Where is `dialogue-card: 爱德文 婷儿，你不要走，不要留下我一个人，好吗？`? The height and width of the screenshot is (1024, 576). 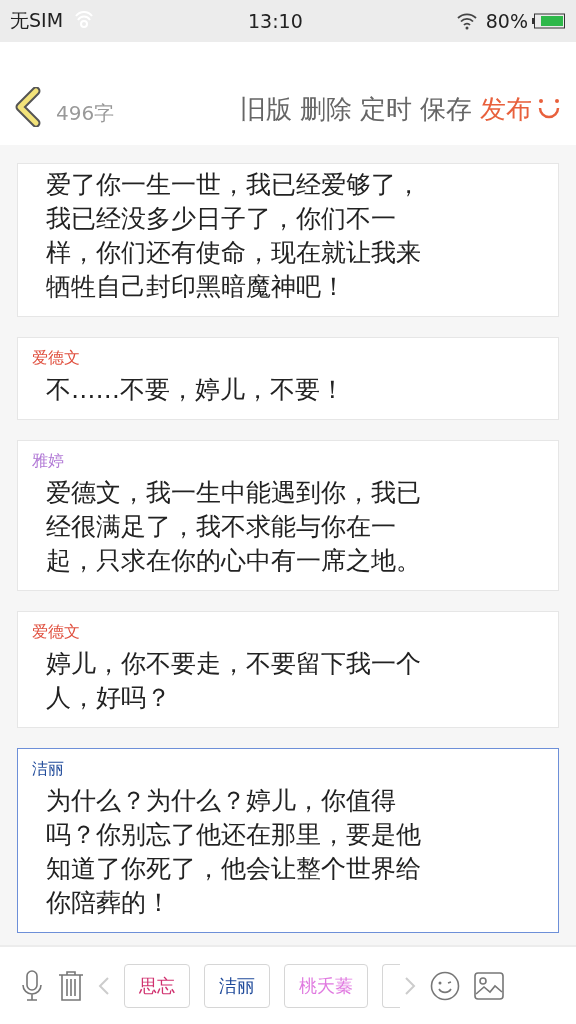
dialogue-card: 爱德文 婷儿，你不要走，不要留下我一个人，好吗？ is located at coordinates (288, 669).